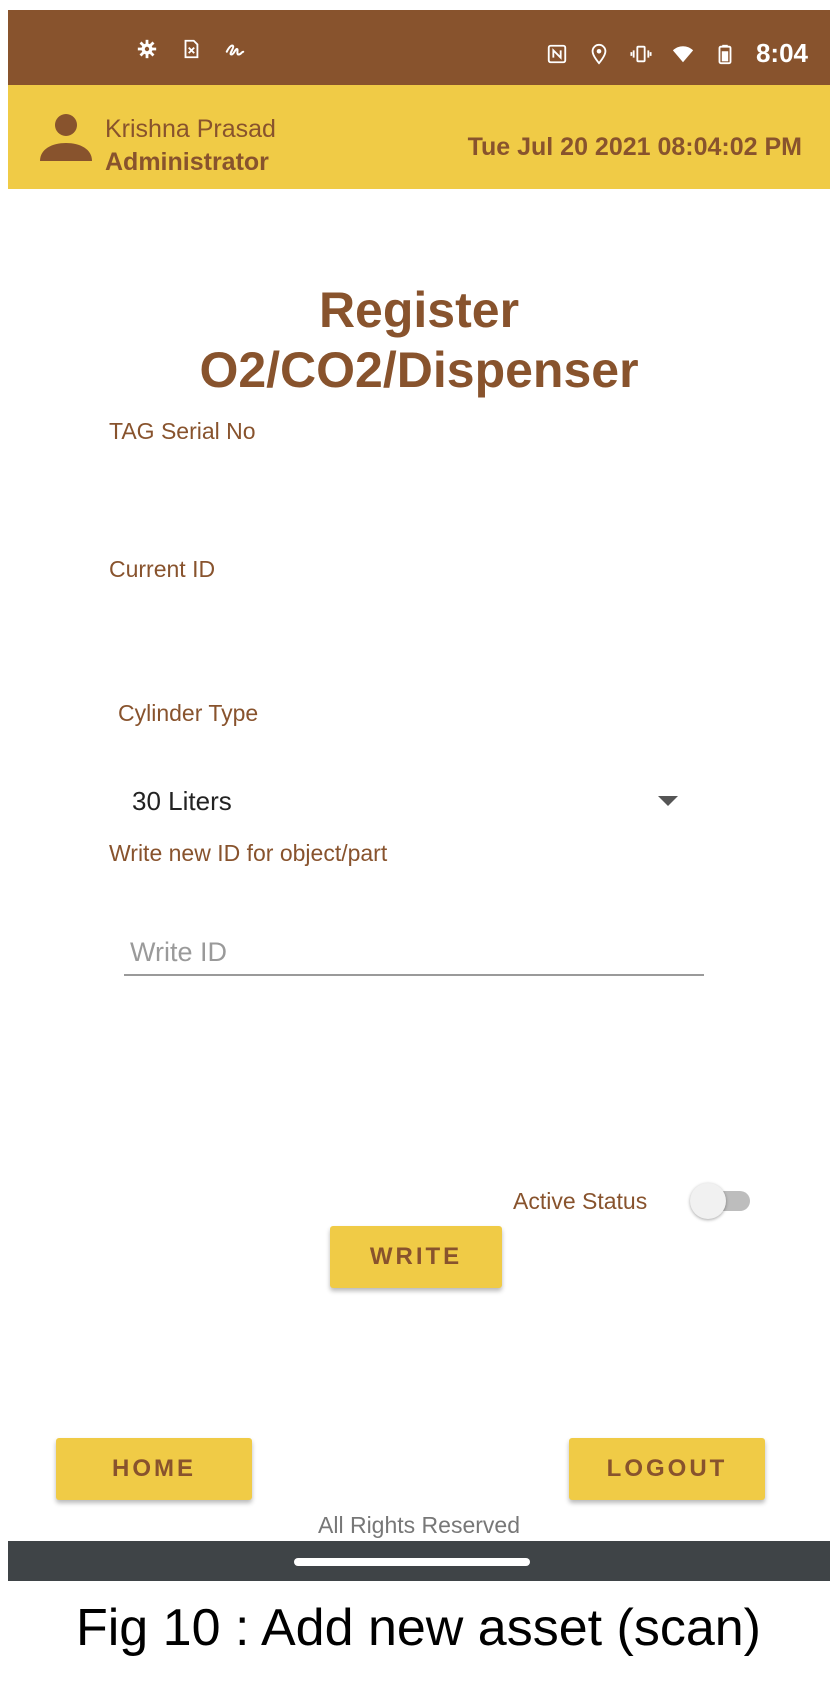  Describe the element at coordinates (416, 1257) in the screenshot. I see `write-button: WRITE` at that location.